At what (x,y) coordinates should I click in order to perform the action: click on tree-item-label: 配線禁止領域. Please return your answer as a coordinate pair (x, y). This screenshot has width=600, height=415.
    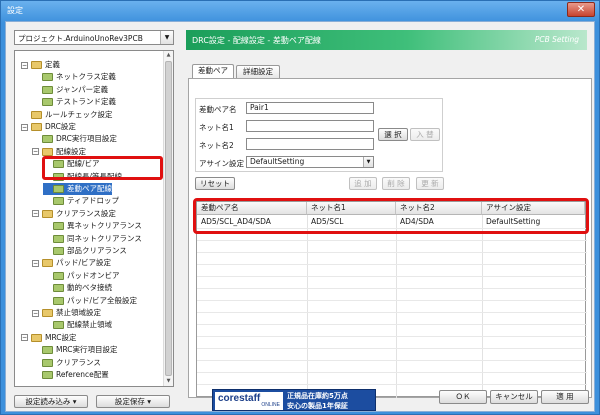
    Looking at the image, I should click on (89, 325).